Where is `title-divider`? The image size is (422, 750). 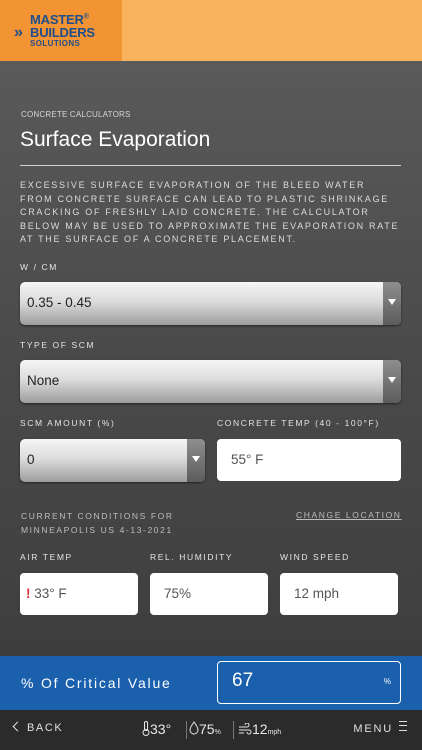
title-divider is located at coordinates (210, 165).